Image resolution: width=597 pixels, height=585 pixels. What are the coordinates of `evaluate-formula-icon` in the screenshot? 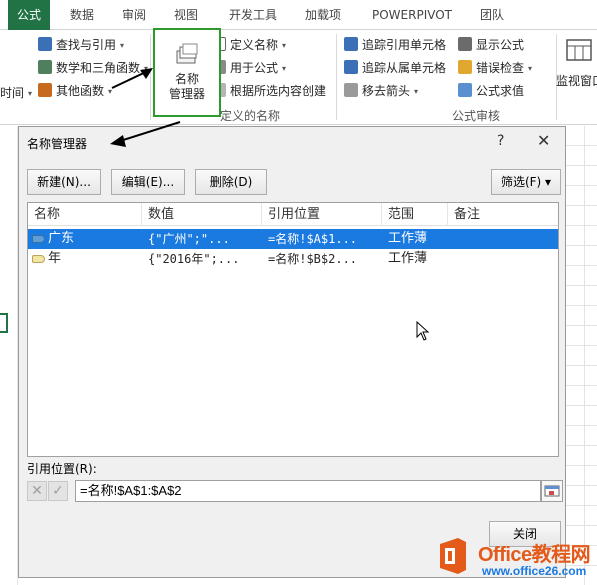 It's located at (465, 90).